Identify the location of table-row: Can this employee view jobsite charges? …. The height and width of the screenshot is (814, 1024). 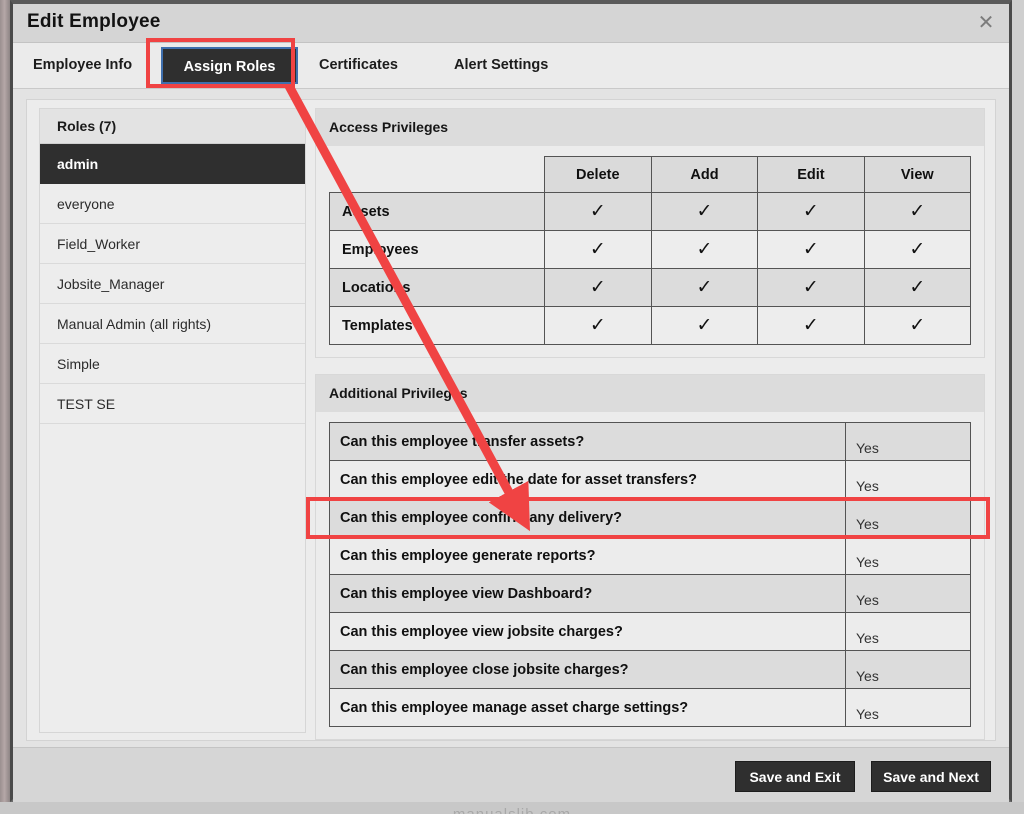
(650, 631).